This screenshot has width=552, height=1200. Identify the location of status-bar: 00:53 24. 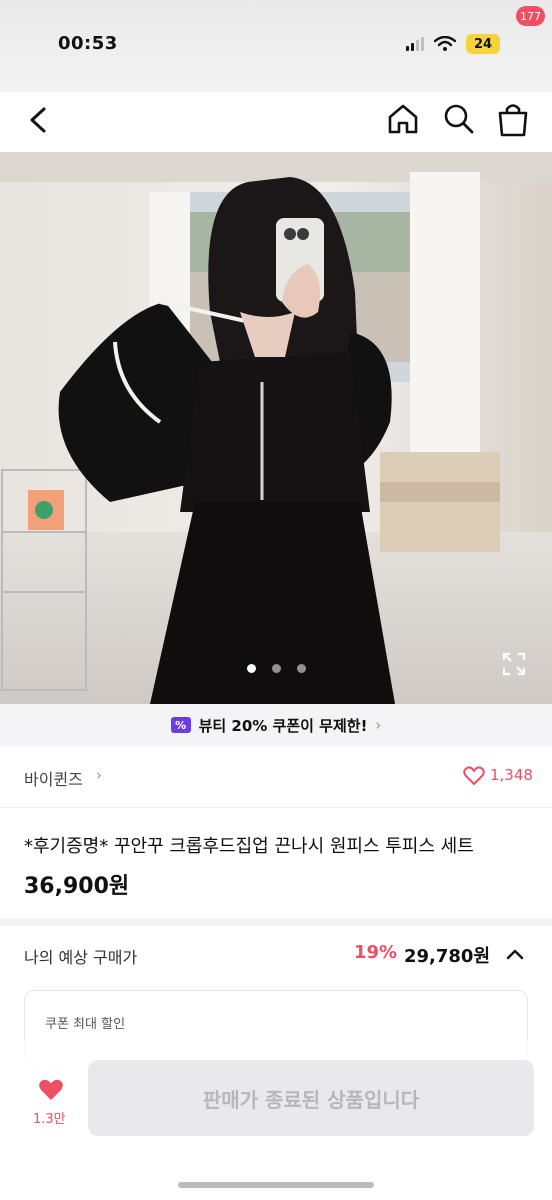
(276, 46).